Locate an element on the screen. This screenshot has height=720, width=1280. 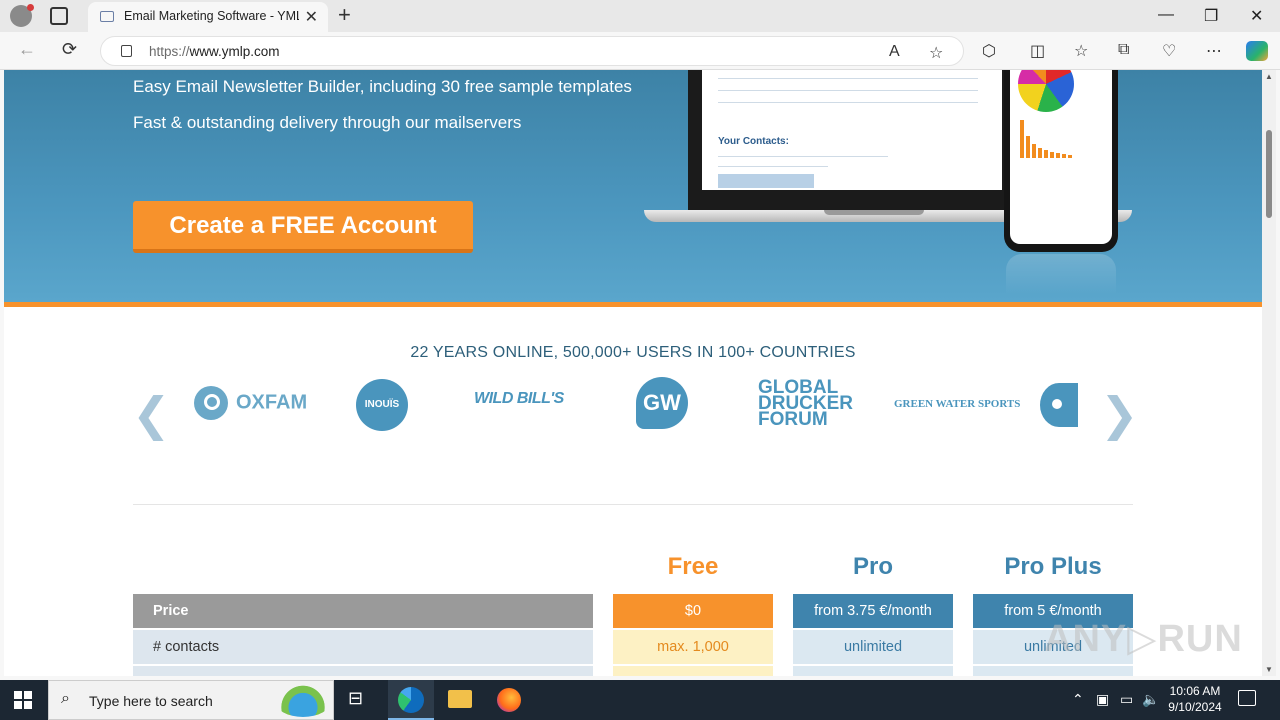
pro-contacts-cell: unlimited is located at coordinates (873, 647).